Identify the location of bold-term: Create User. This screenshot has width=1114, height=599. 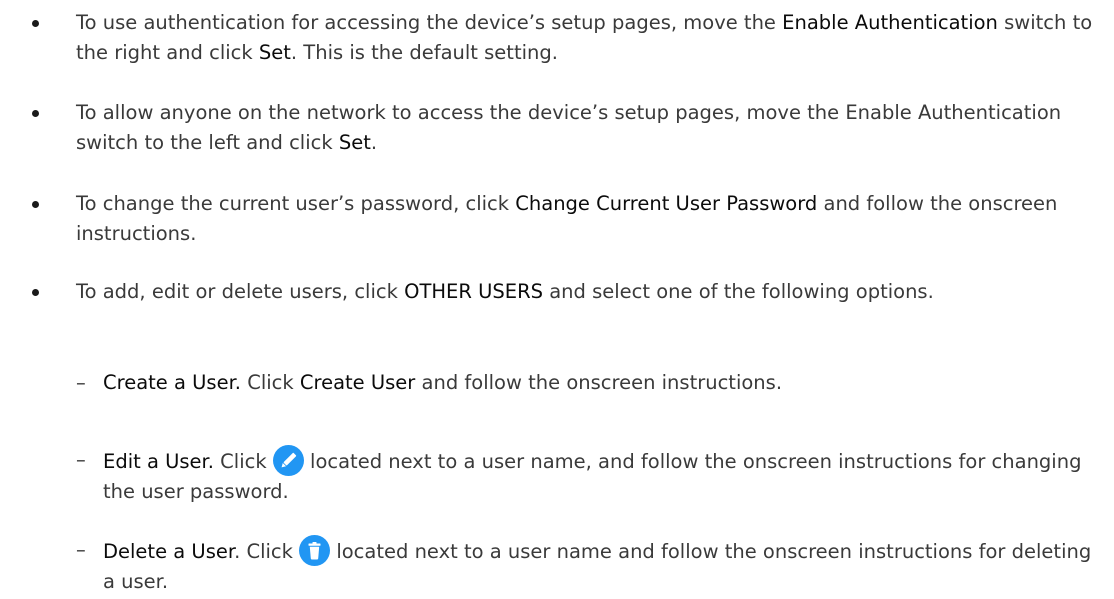
(357, 382).